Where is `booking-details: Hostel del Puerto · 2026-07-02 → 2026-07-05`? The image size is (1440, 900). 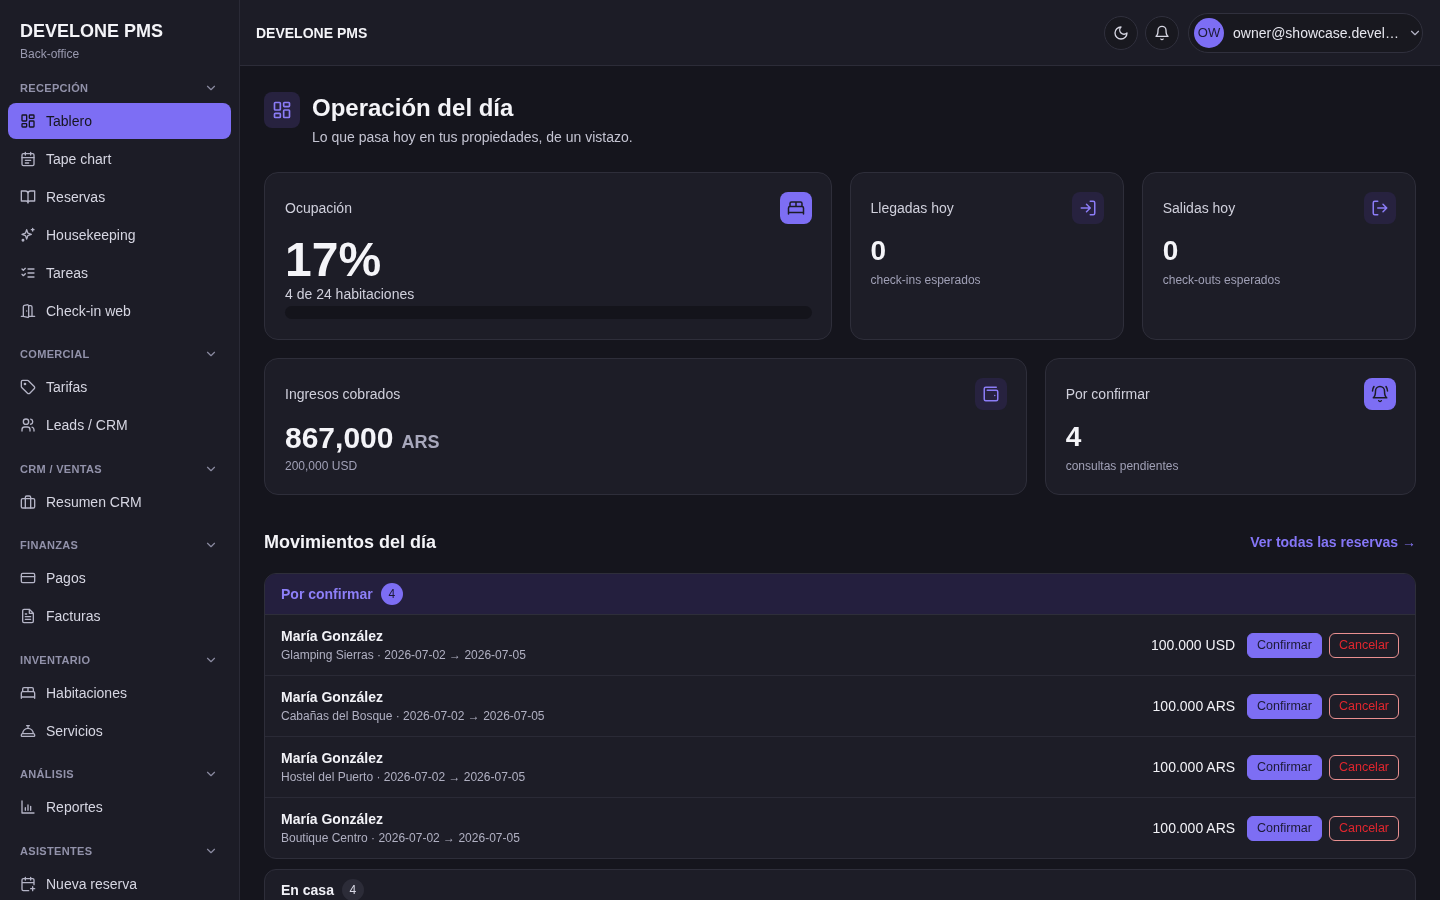
booking-details: Hostel del Puerto · 2026-07-02 → 2026-07-05 is located at coordinates (403, 777).